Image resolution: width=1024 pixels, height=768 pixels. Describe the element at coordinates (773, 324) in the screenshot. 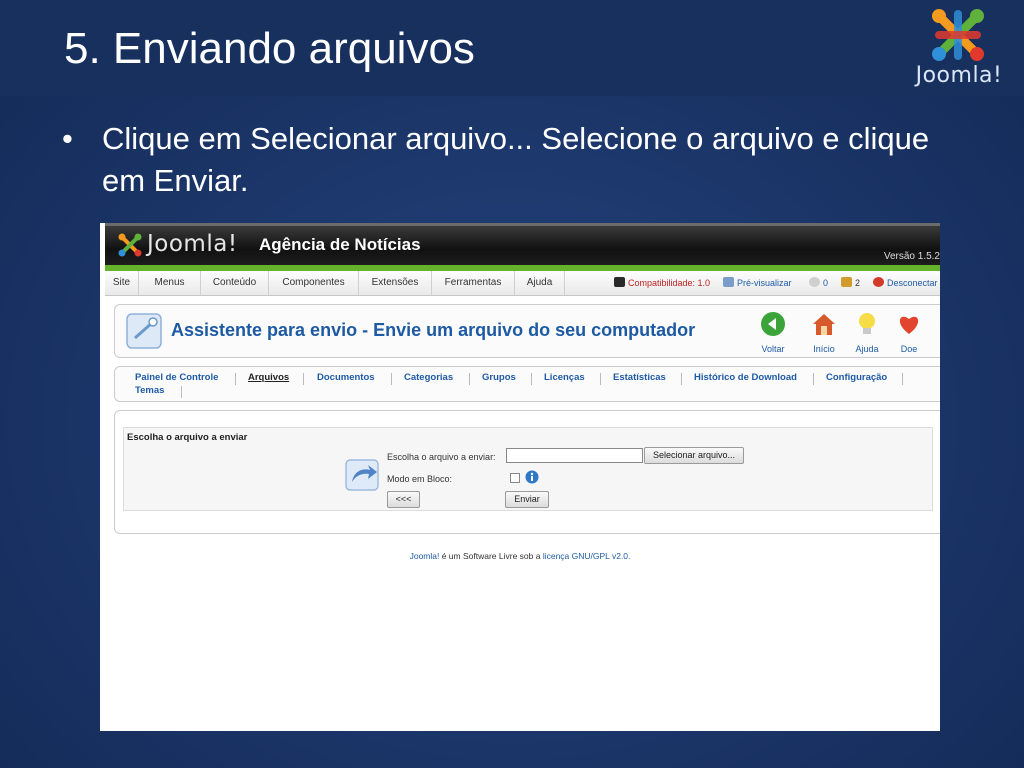

I see `back-arrow-icon` at that location.